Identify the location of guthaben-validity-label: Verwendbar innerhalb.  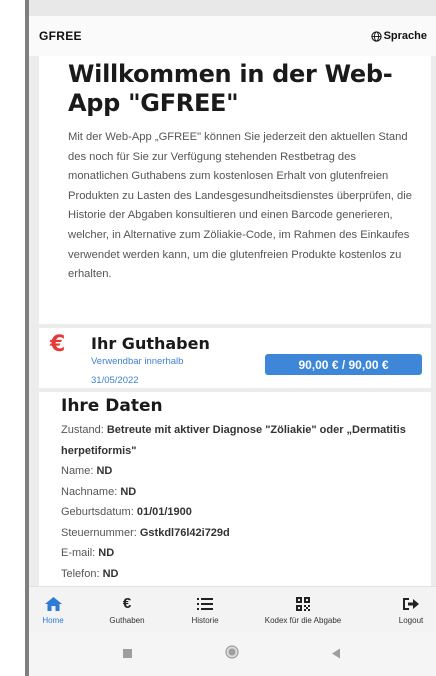
(137, 361).